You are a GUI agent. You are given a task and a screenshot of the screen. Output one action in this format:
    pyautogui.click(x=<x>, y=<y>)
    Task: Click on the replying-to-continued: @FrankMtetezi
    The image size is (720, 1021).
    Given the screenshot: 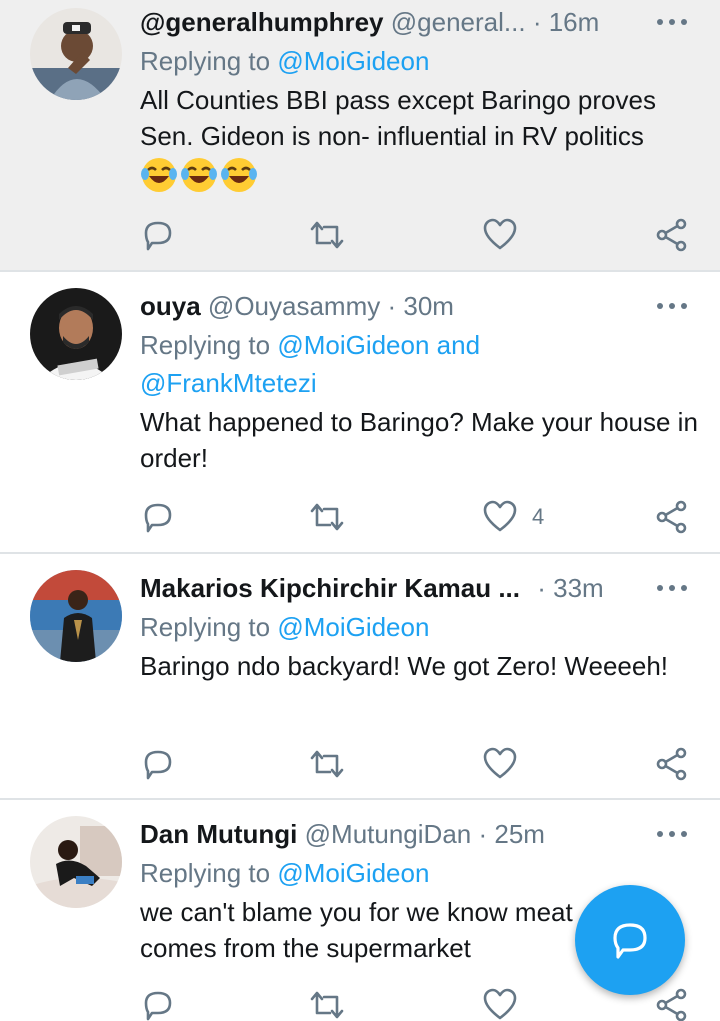 What is the action you would take?
    pyautogui.click(x=420, y=383)
    